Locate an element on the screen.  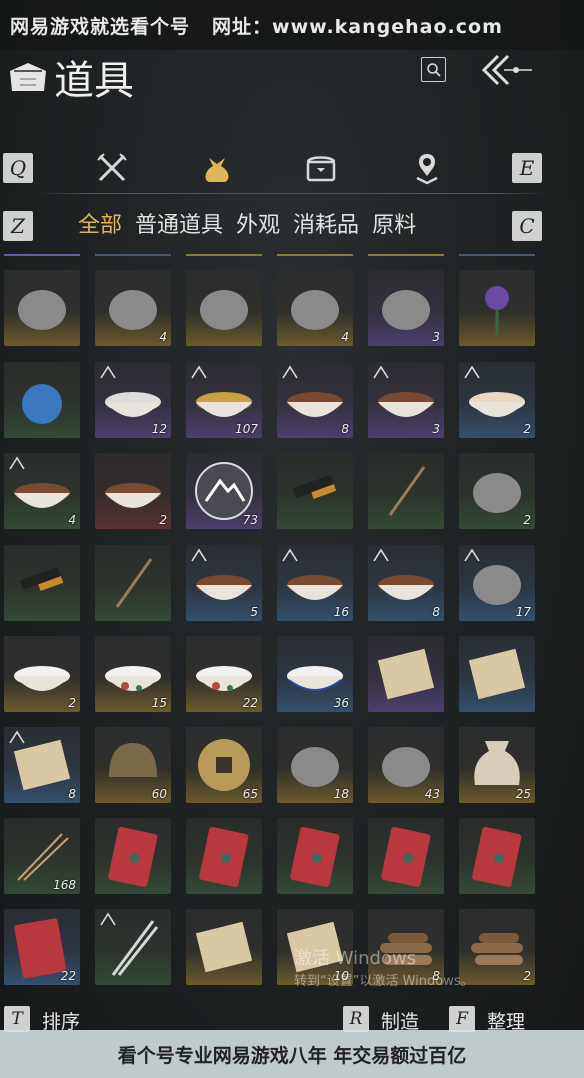
inventory-slot: 36 is located at coordinates (315, 674).